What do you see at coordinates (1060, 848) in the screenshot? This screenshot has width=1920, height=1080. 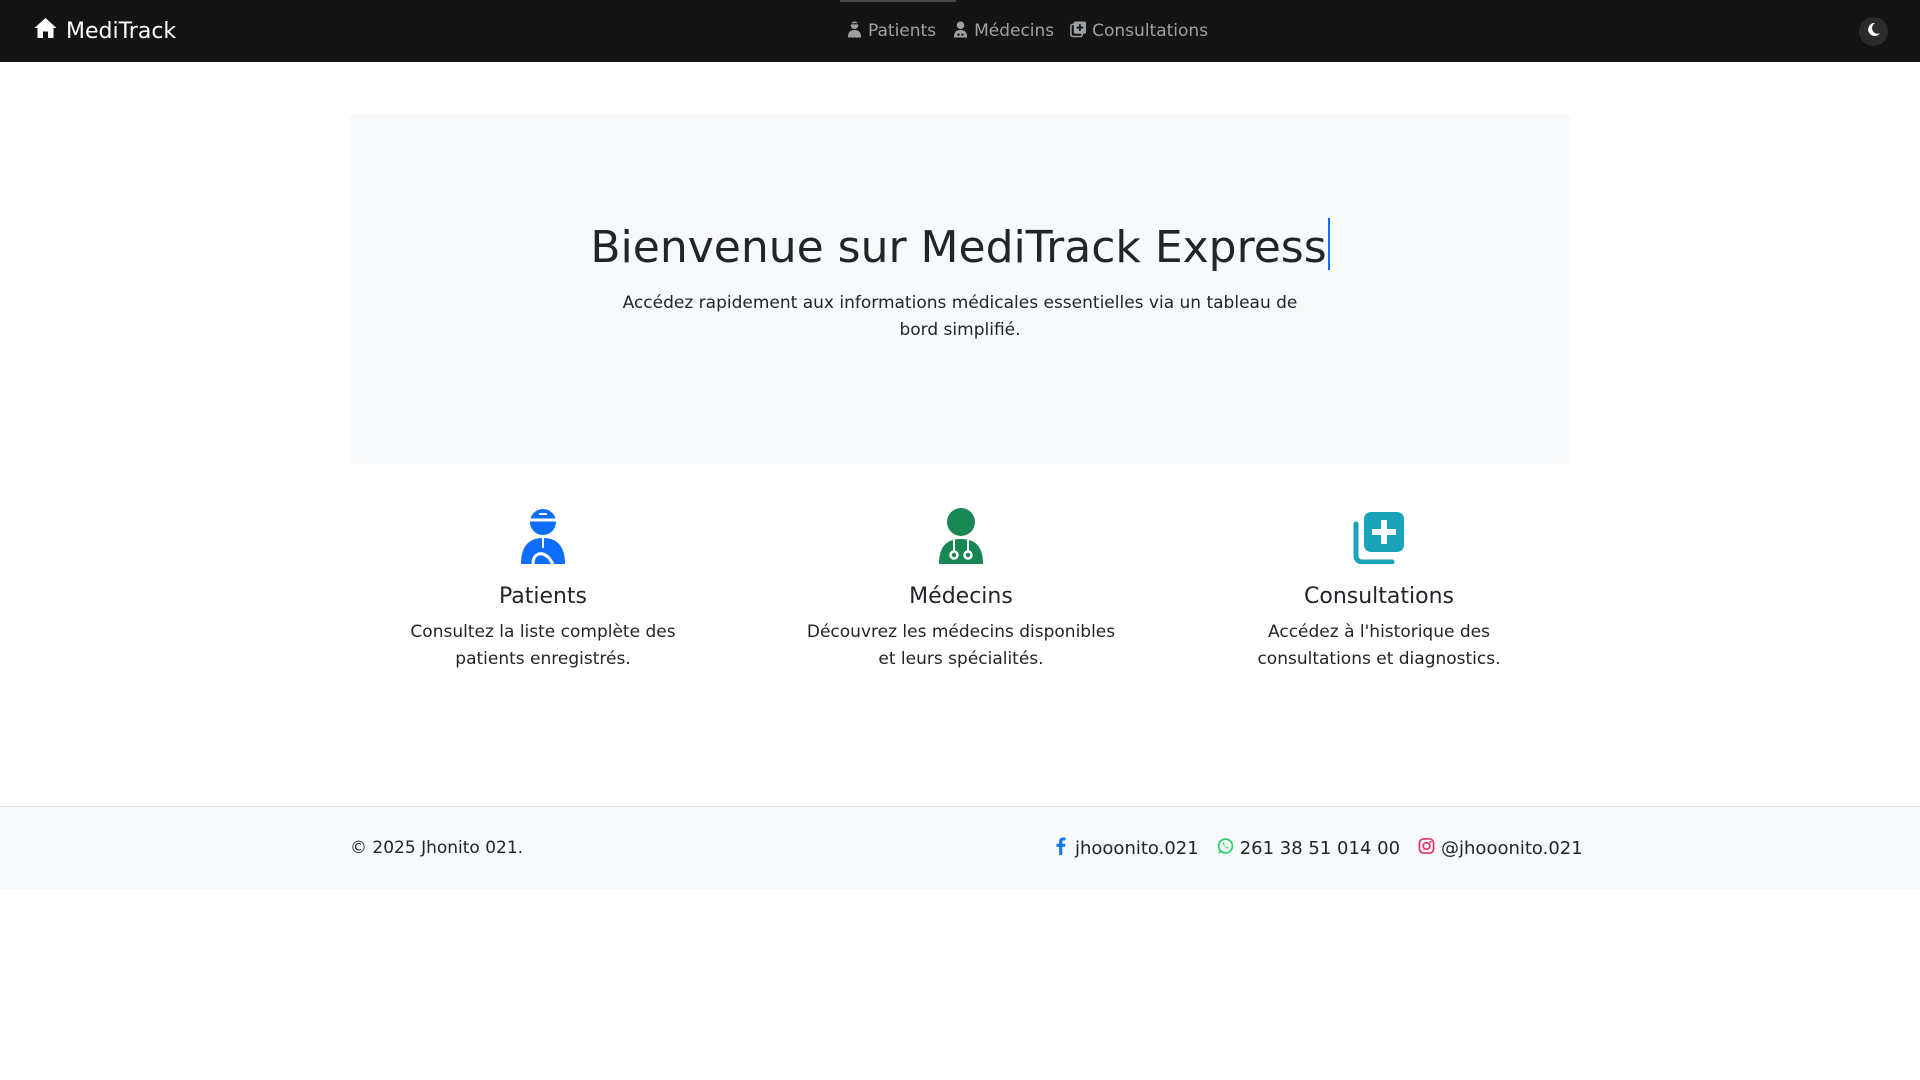 I see `facebook-icon` at bounding box center [1060, 848].